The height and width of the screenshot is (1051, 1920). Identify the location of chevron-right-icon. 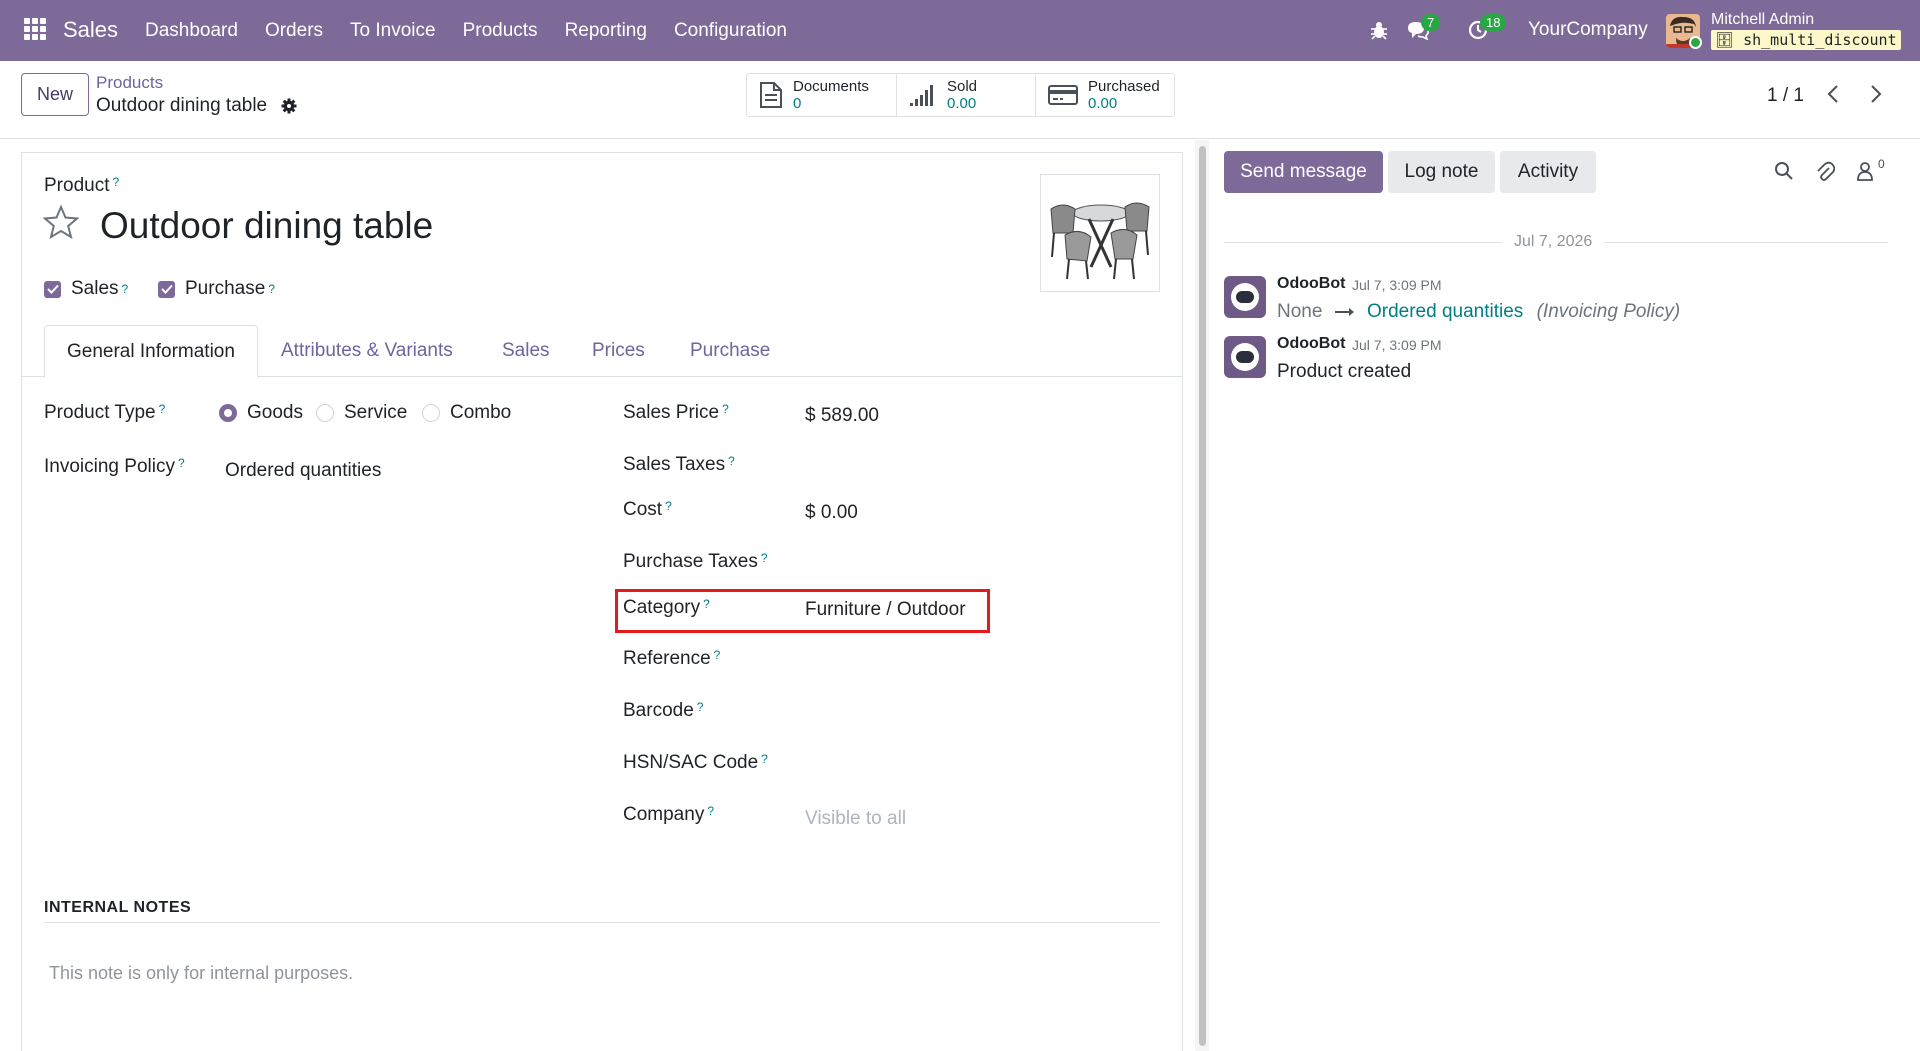
(1876, 94).